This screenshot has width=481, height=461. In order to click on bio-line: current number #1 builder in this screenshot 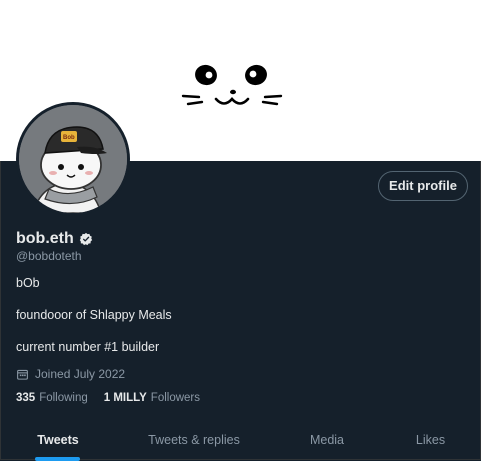, I will do `click(88, 347)`.